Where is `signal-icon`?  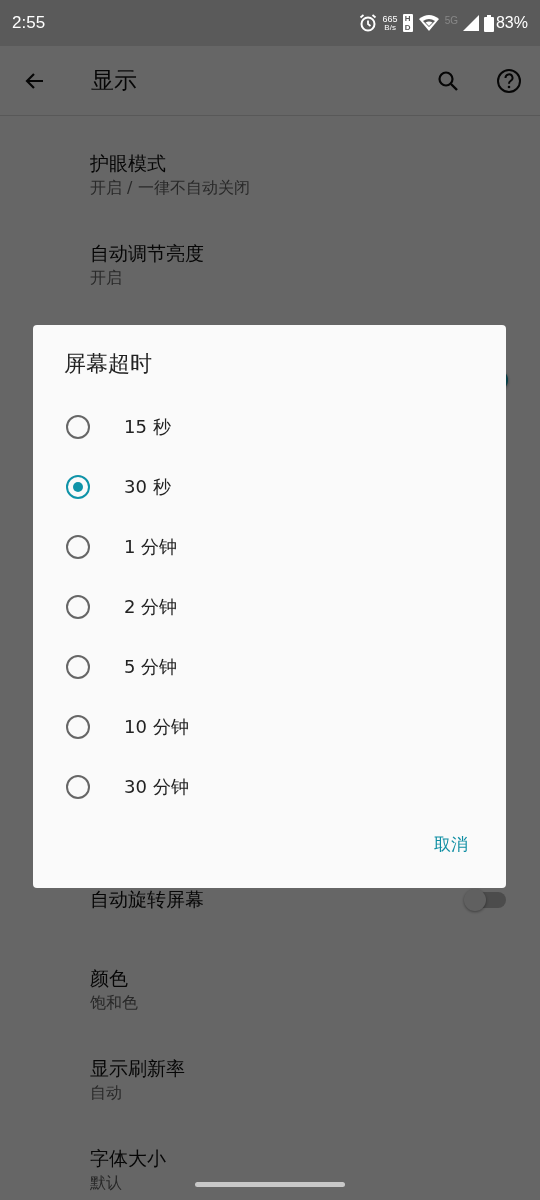 signal-icon is located at coordinates (470, 23).